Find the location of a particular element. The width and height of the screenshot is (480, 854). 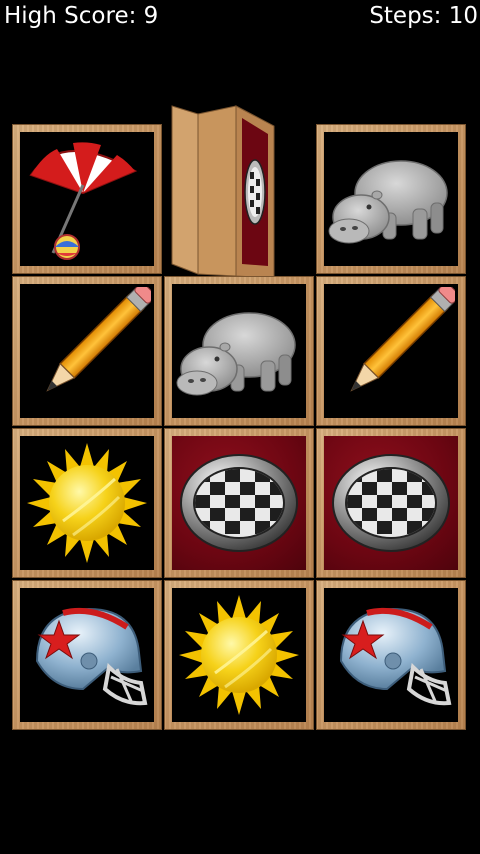

tile-r3-c2 is located at coordinates (391, 655).